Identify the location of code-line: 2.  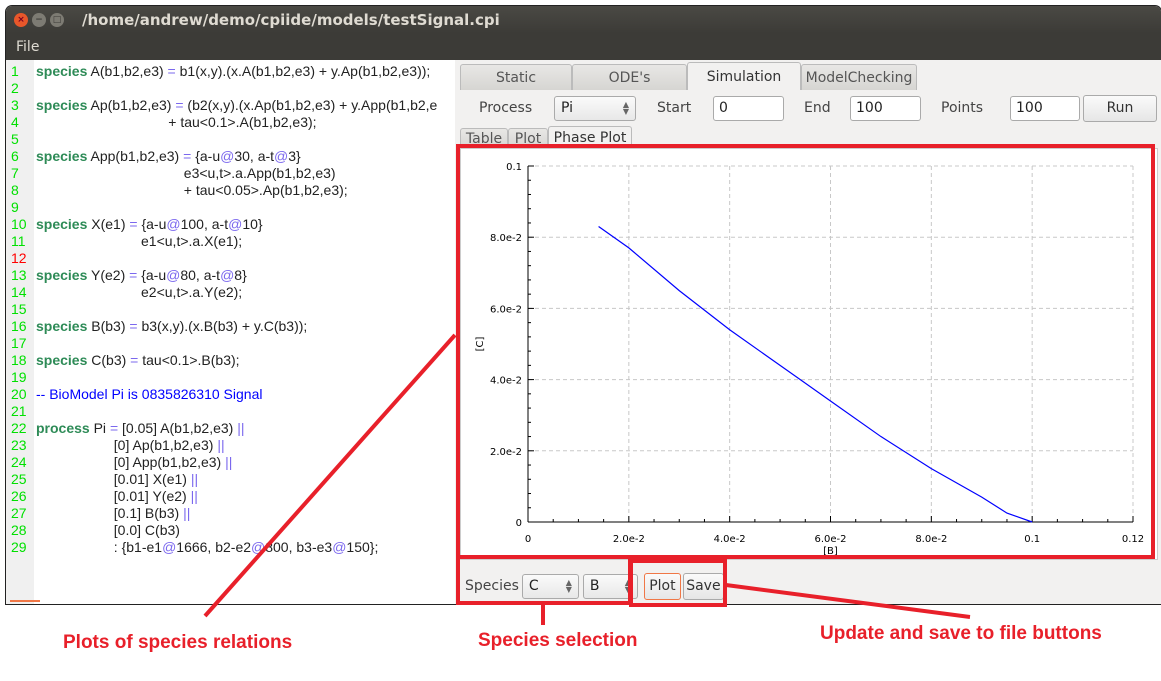
(231, 88).